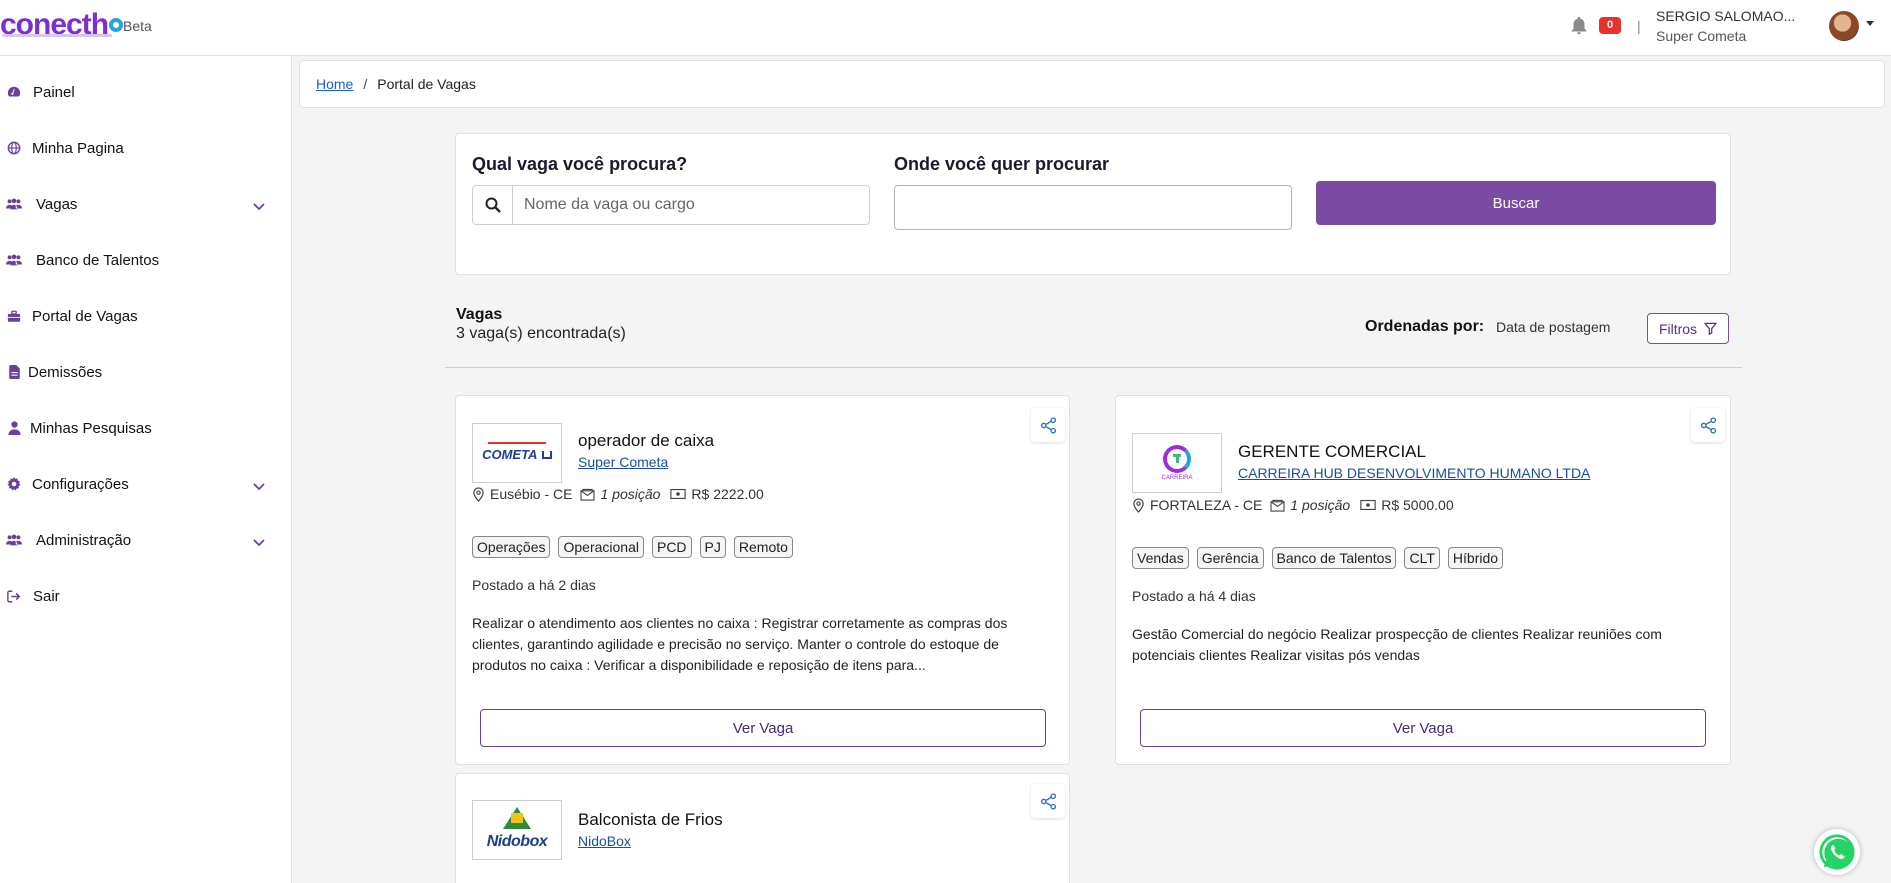 This screenshot has width=1891, height=883. Describe the element at coordinates (534, 585) in the screenshot. I see `posted-date: Postado a há 2 dias` at that location.